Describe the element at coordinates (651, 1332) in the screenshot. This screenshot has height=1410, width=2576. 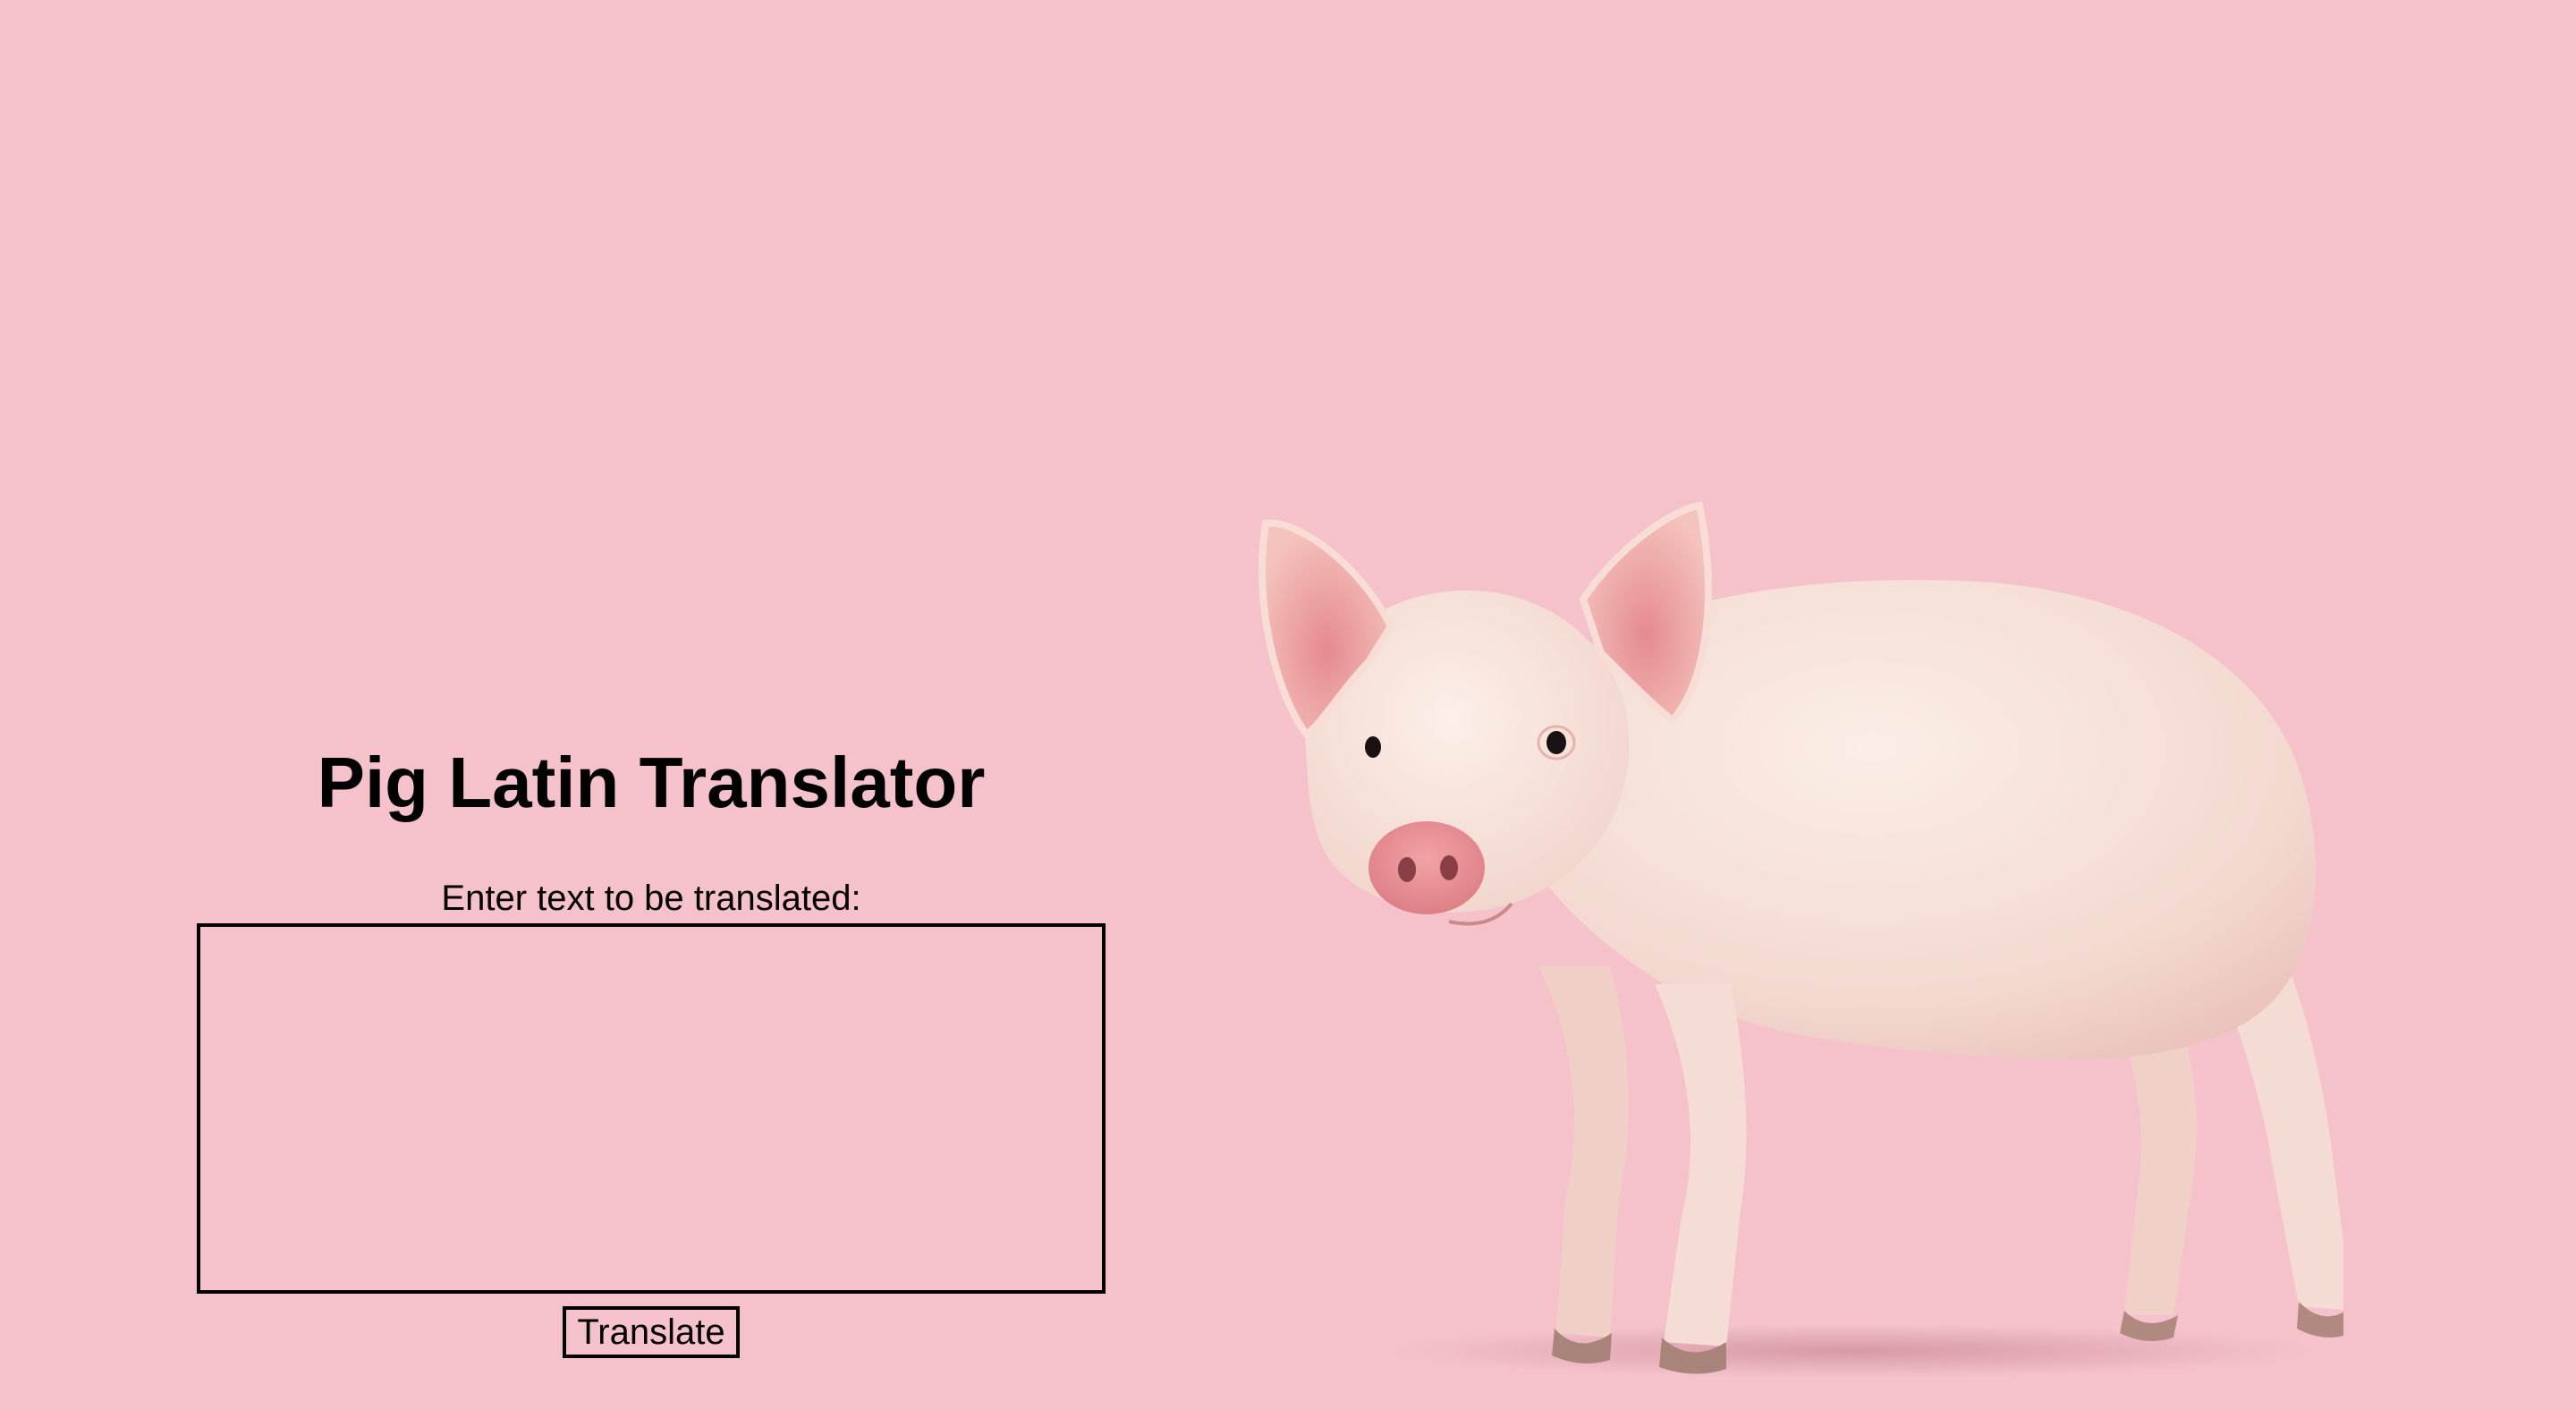
I see `translate-button: Translate` at that location.